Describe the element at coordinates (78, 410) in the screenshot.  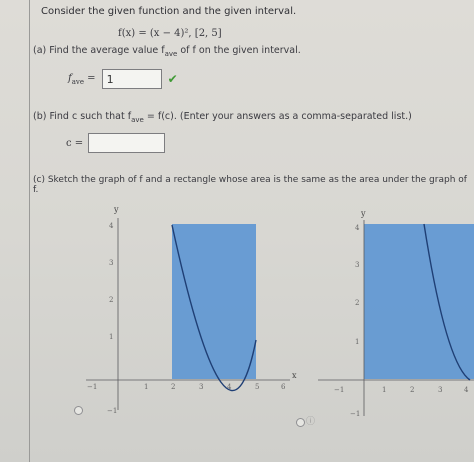
I see `graph-option-1-radio` at that location.